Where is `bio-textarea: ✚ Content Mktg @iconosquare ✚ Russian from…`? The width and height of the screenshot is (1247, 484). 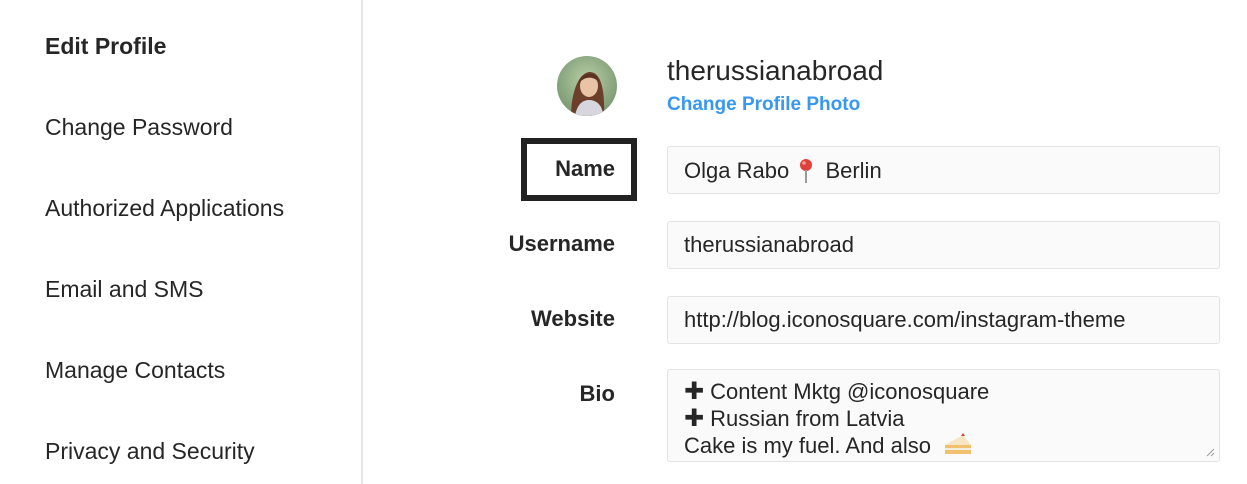 bio-textarea: ✚ Content Mktg @iconosquare ✚ Russian from… is located at coordinates (943, 415).